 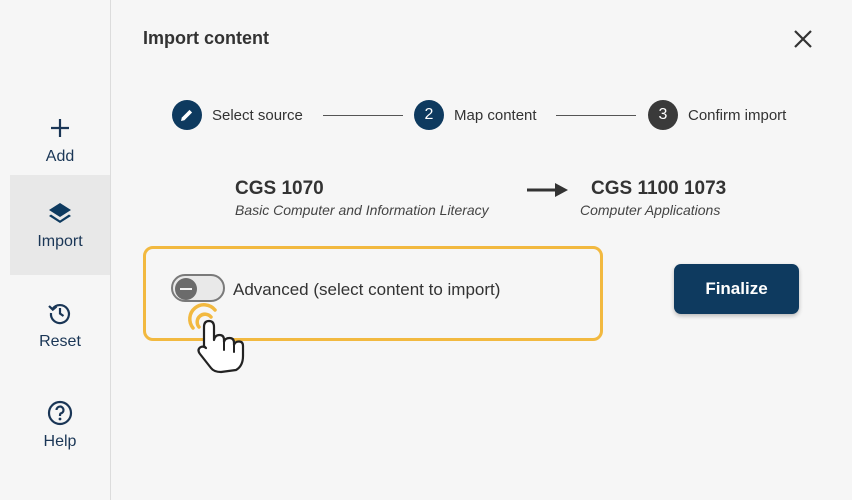 I want to click on finalize-button: Finalize, so click(x=736, y=289).